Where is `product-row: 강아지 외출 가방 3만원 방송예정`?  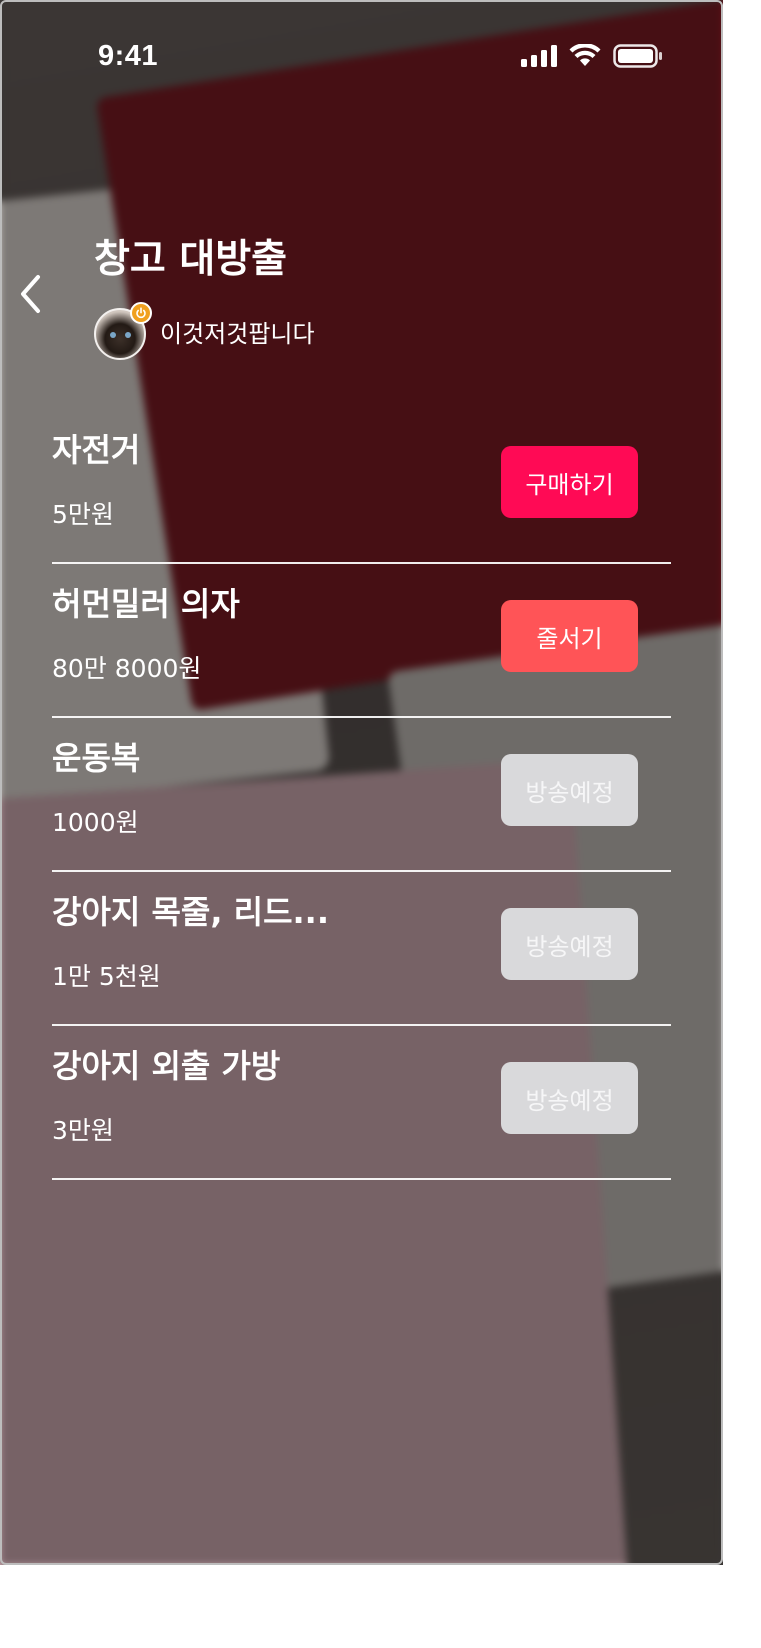 product-row: 강아지 외출 가방 3만원 방송예정 is located at coordinates (361, 1103).